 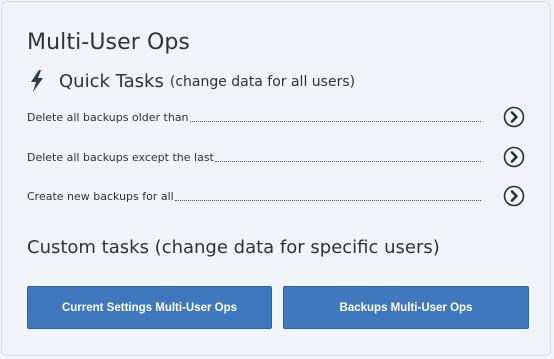 I want to click on quick-tasks-subtitle: (change data for all users), so click(x=262, y=82).